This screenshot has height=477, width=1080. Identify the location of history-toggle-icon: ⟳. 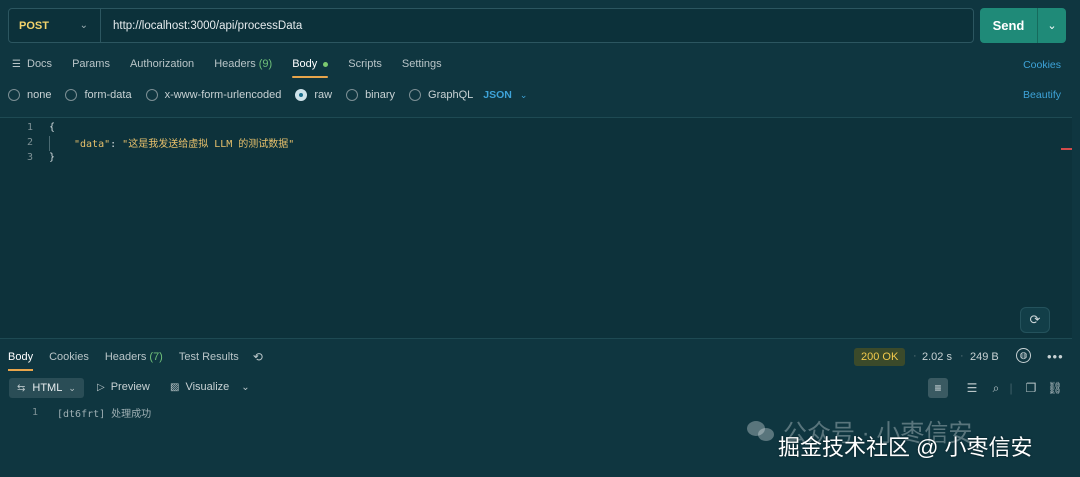
(1035, 320).